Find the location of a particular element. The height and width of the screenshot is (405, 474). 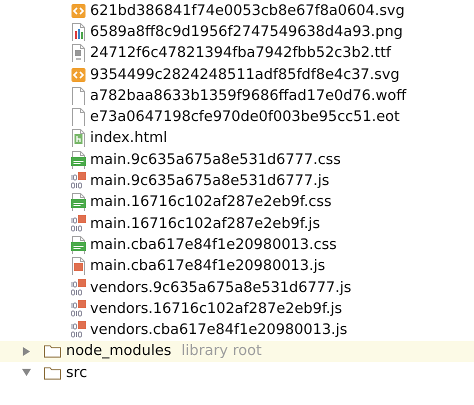

expand-arrow-icon is located at coordinates (26, 351).